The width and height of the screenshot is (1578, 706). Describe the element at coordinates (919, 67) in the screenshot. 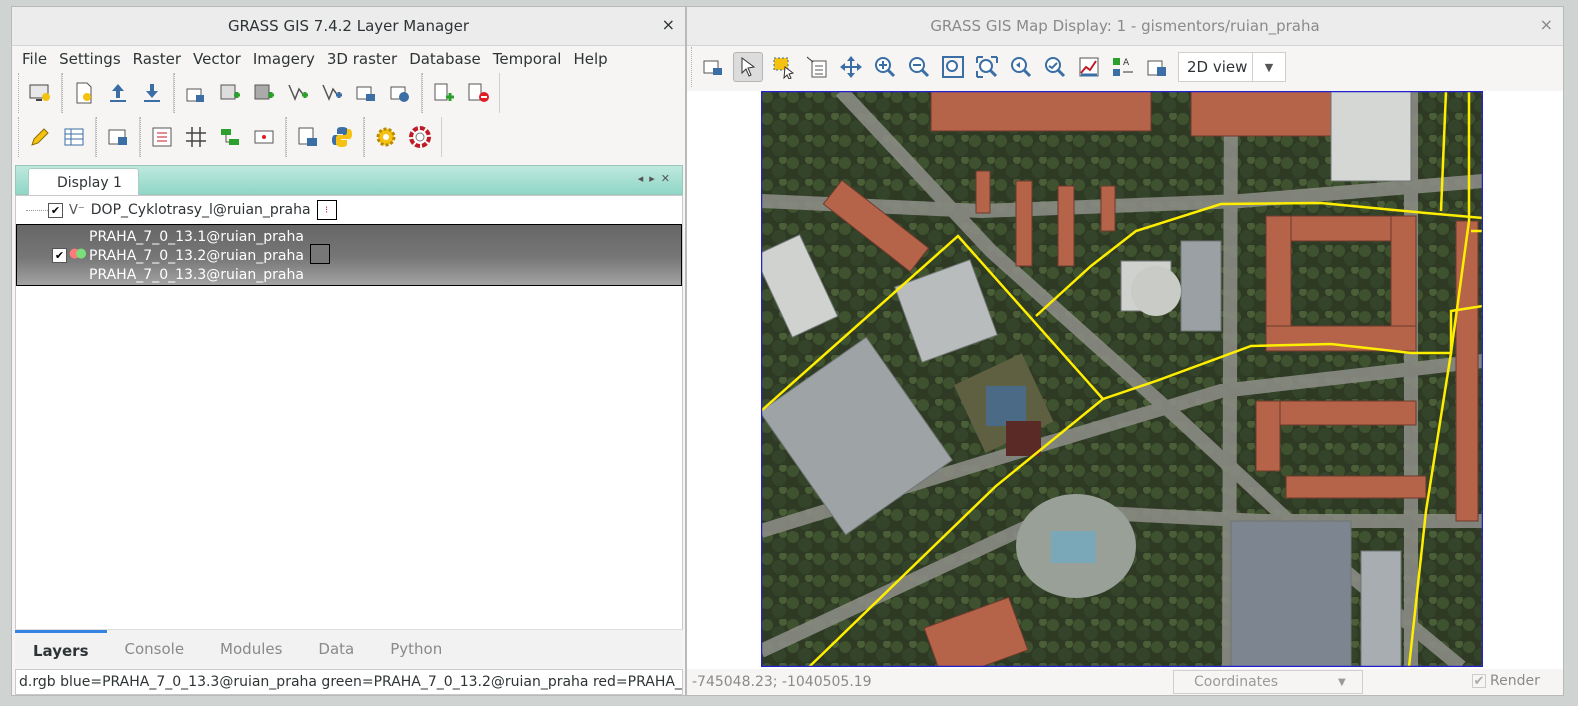

I see `zoom-out-icon` at that location.